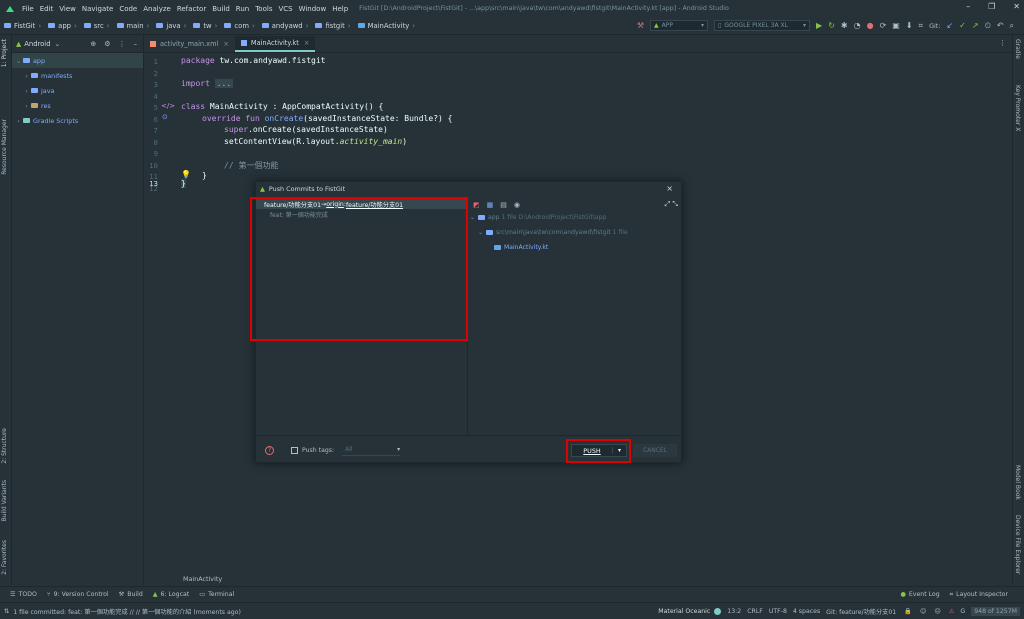 This screenshot has height=619, width=1024. What do you see at coordinates (490, 205) in the screenshot?
I see `group-by-icon: ▦` at bounding box center [490, 205].